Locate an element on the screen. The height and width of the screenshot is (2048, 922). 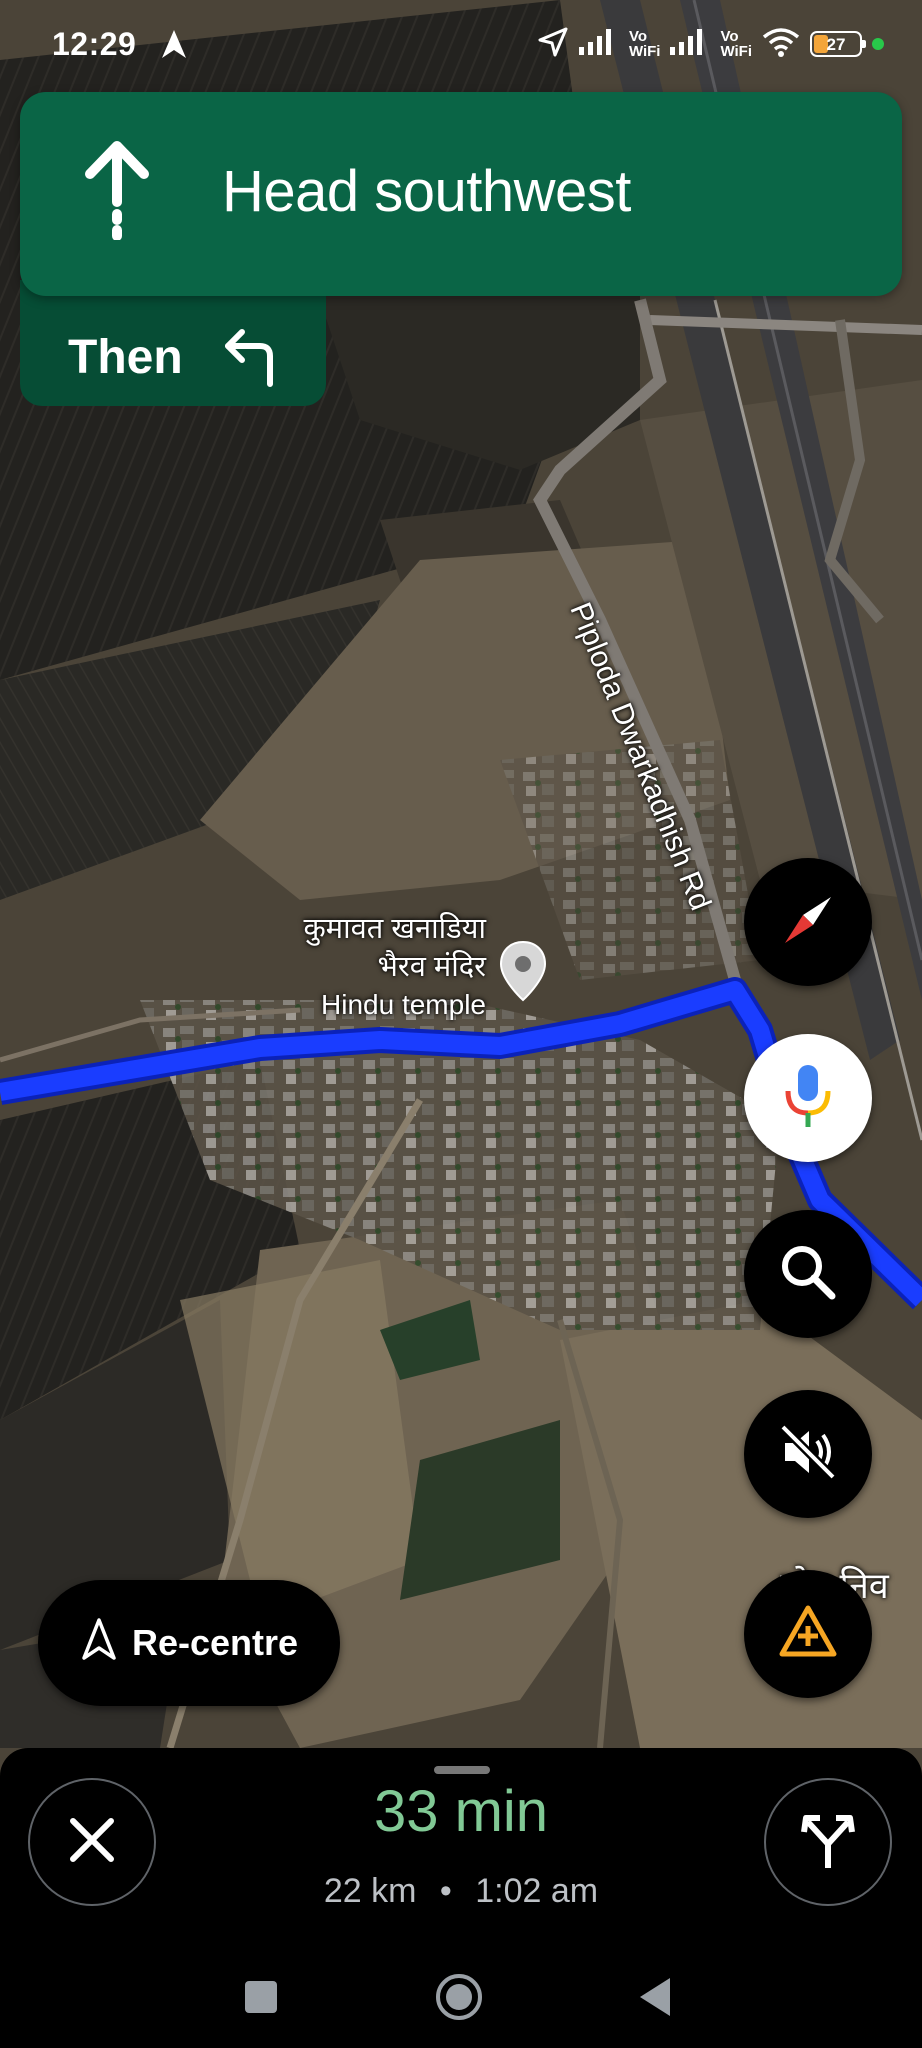
navigation-instruction-card: Head southwest is located at coordinates (461, 194).